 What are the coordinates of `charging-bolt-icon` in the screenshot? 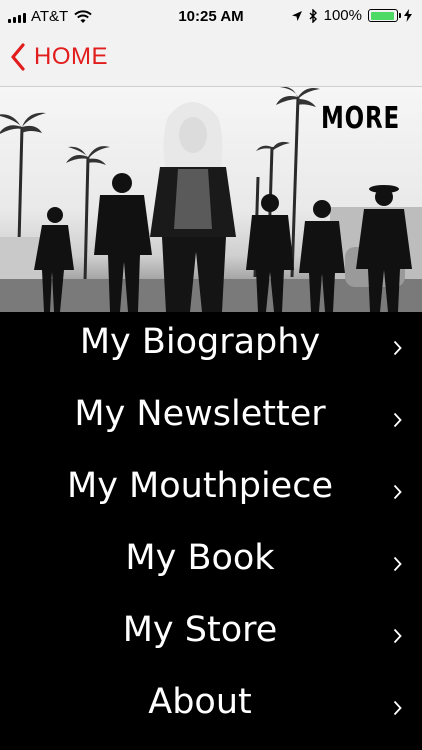 It's located at (408, 15).